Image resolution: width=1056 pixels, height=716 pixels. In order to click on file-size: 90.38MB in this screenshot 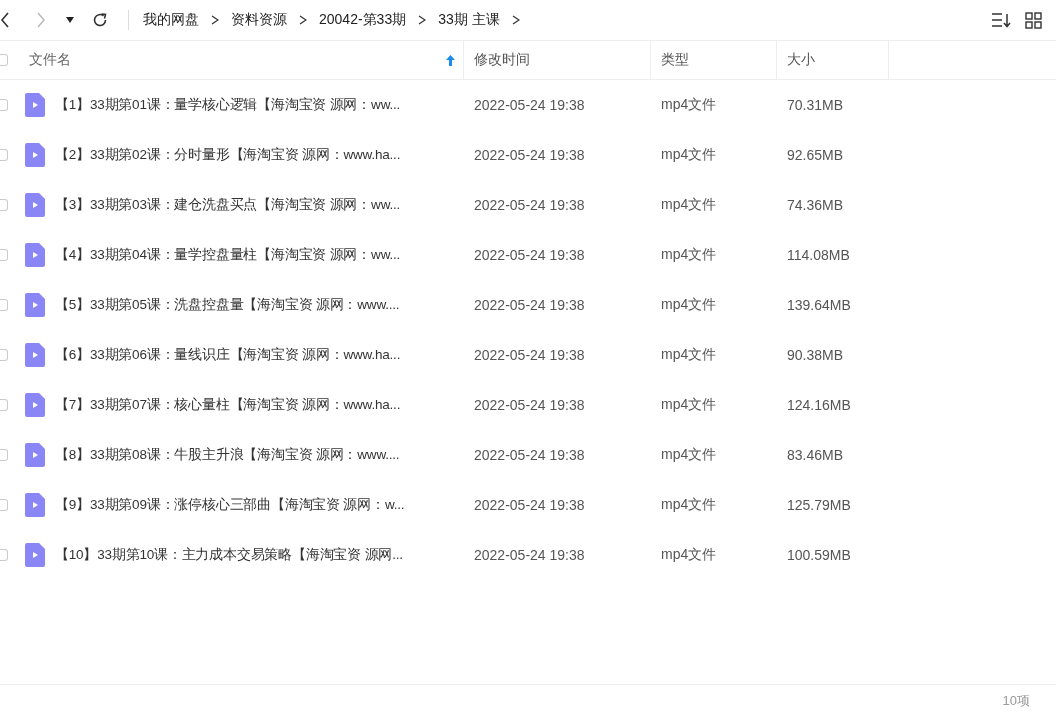, I will do `click(815, 355)`.